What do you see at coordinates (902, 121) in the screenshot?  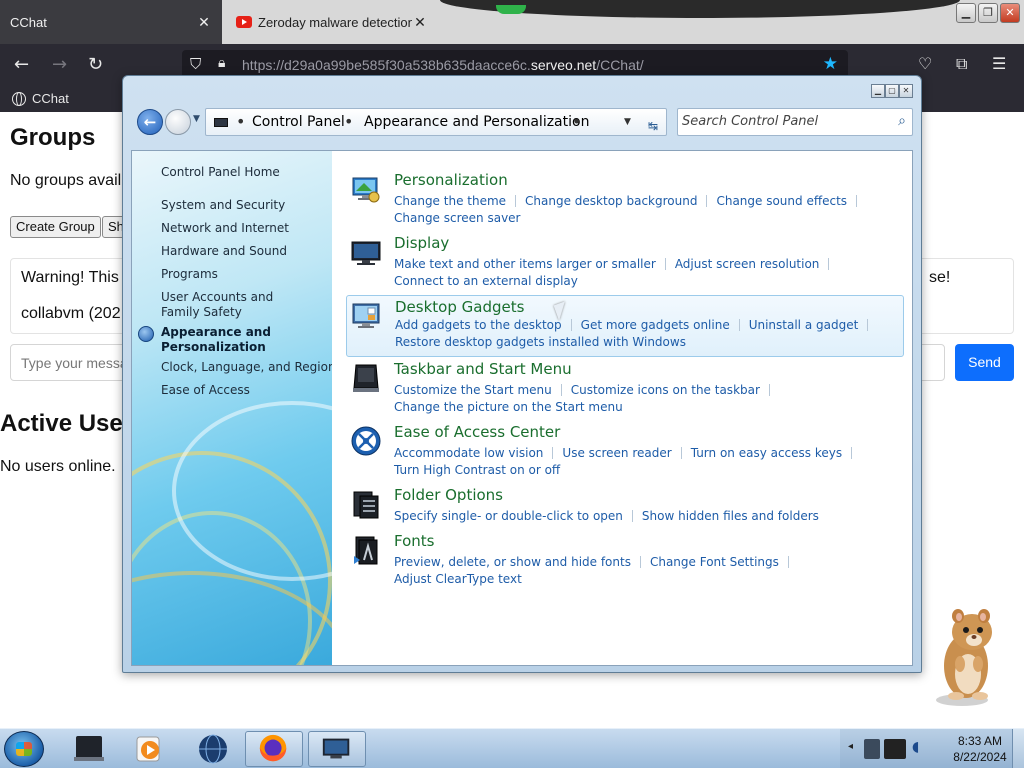 I see `search-icon: ⌕` at bounding box center [902, 121].